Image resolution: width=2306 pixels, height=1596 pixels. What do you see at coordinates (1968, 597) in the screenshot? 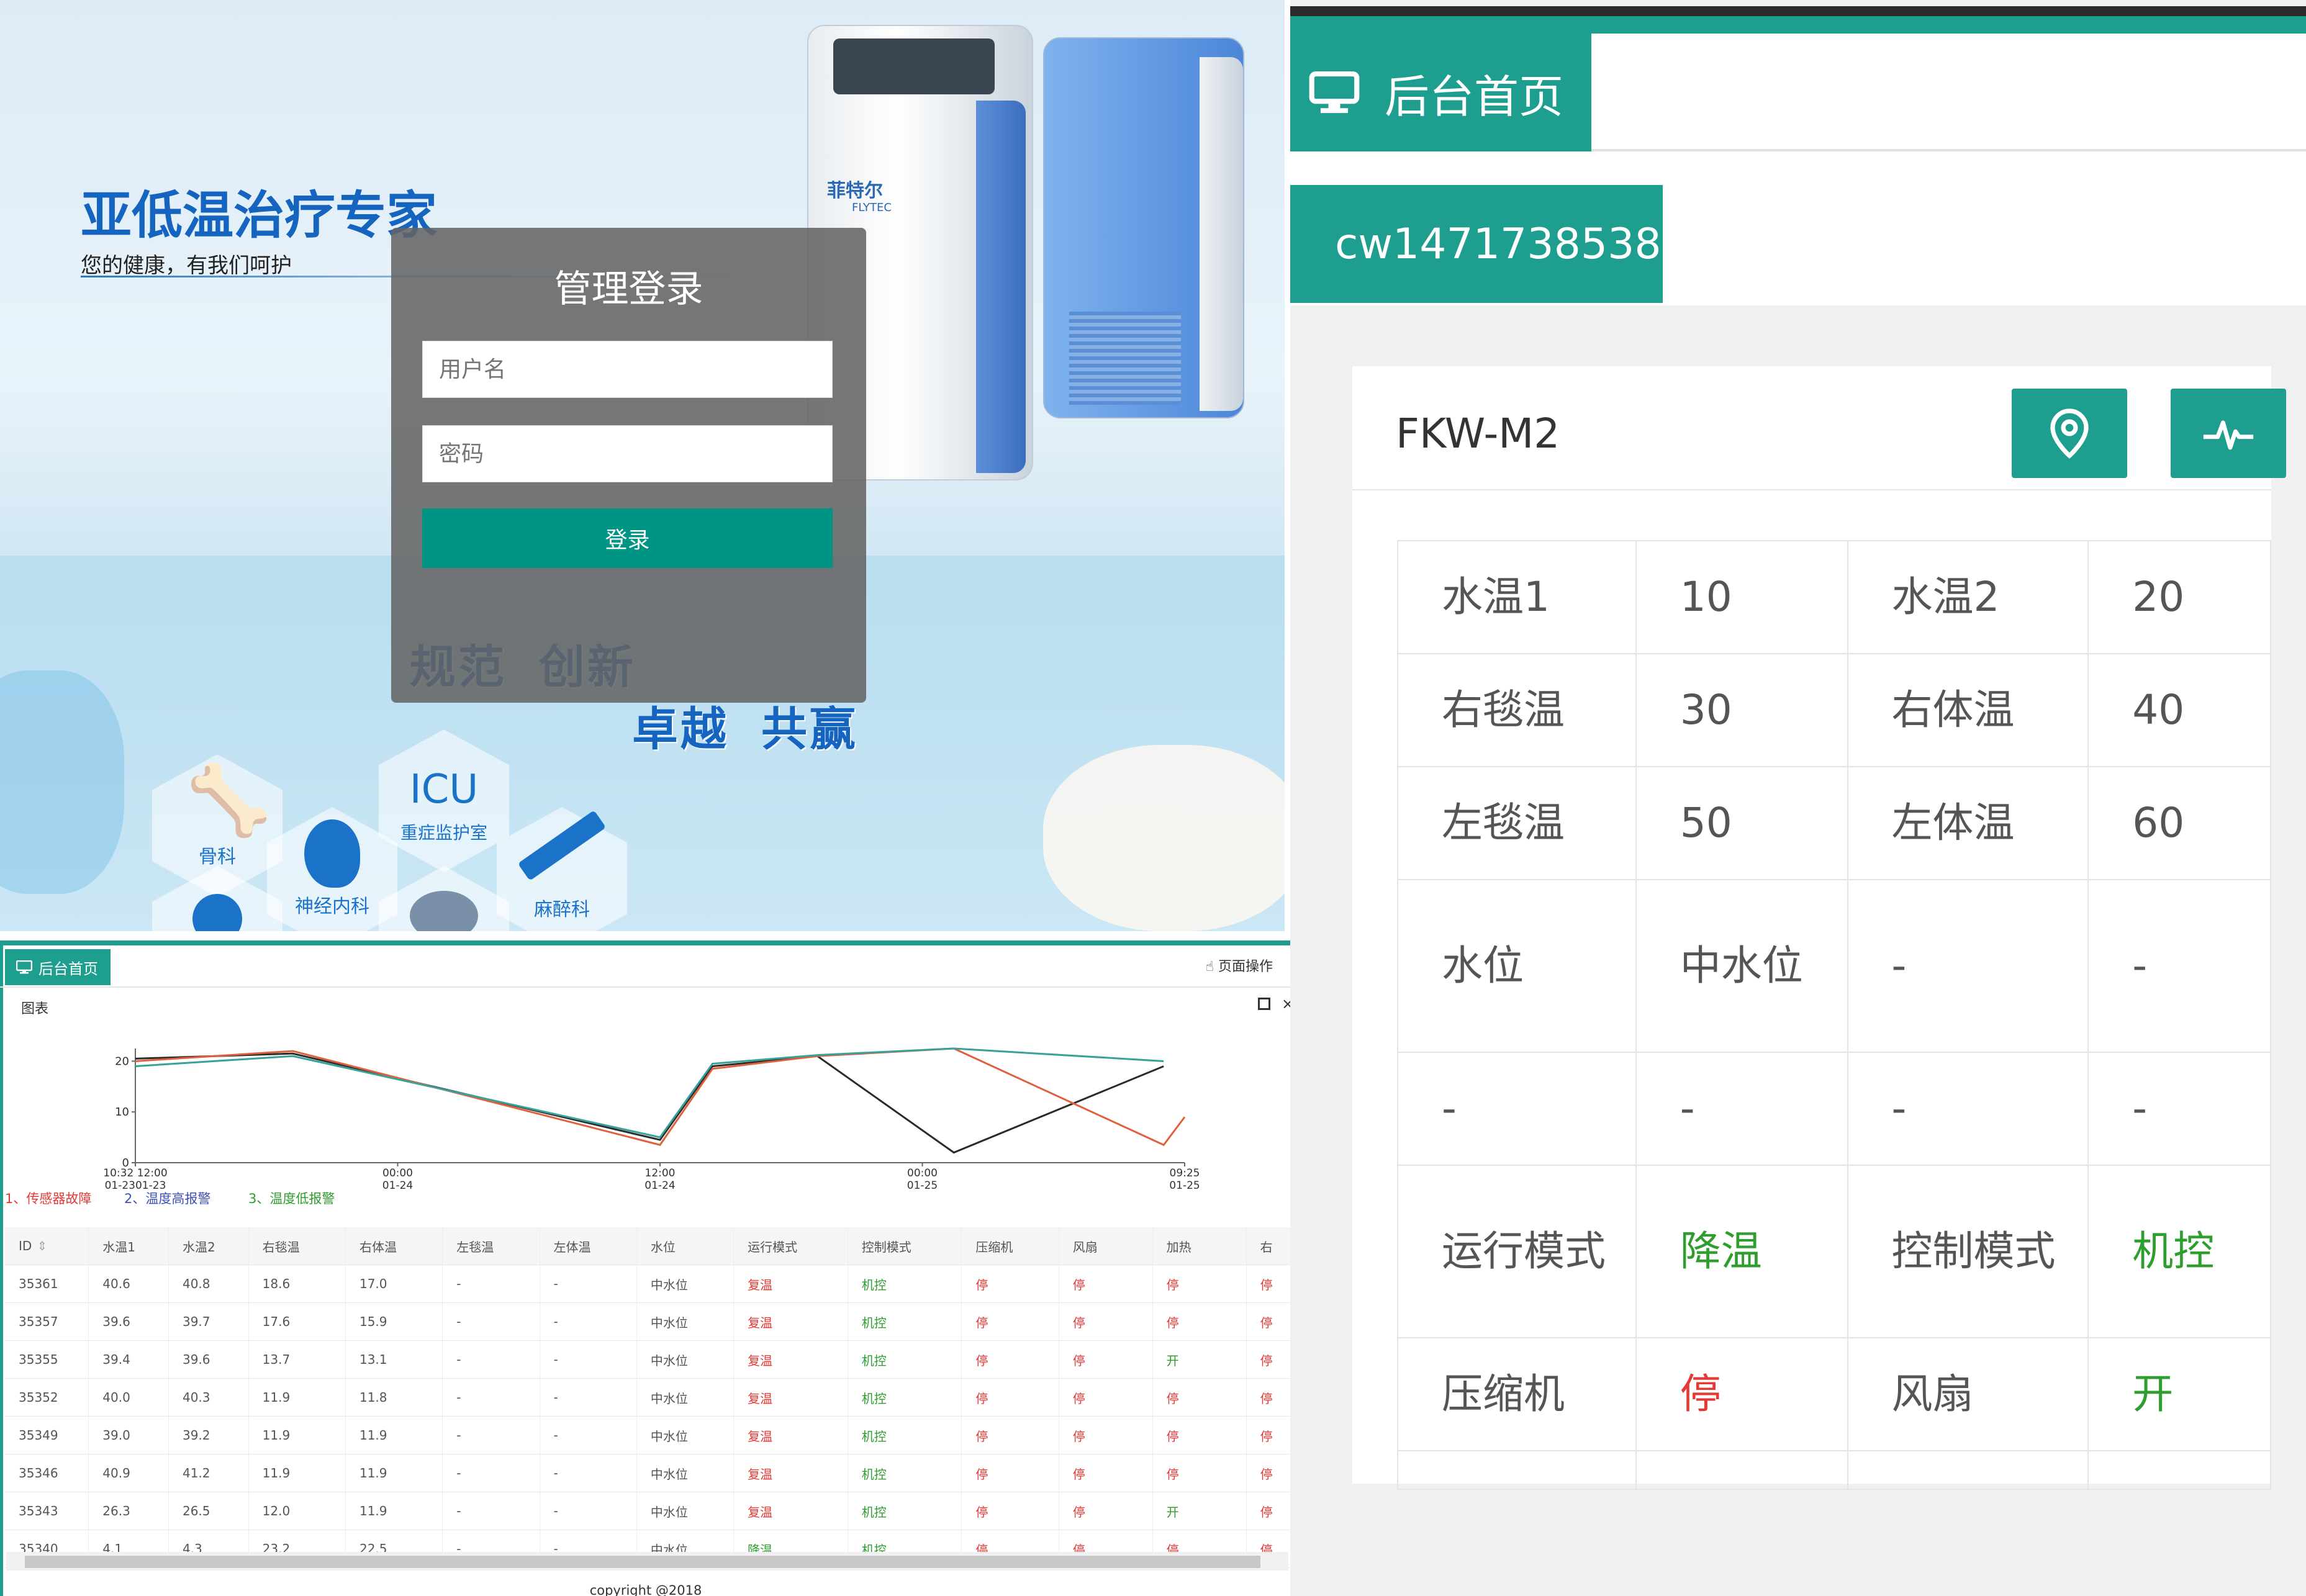
I see `status-label: 水温2` at bounding box center [1968, 597].